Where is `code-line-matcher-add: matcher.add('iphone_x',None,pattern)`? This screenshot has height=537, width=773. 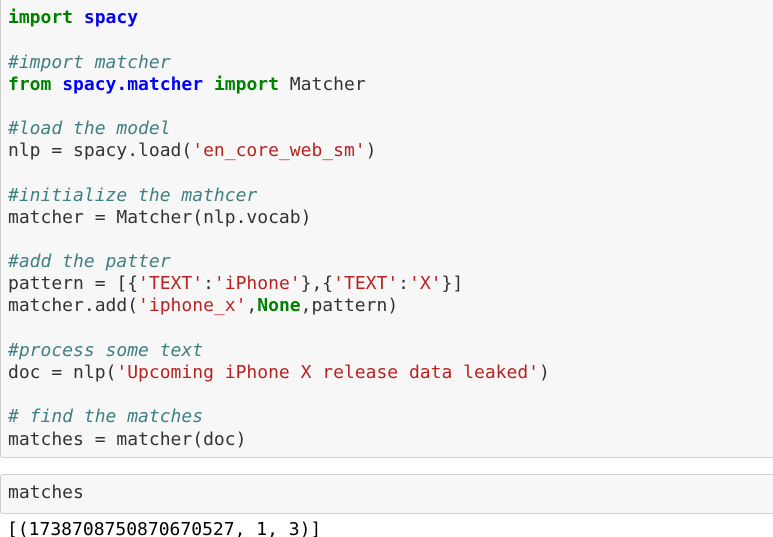
code-line-matcher-add: matcher.add('iphone_x',None,pattern) is located at coordinates (203, 306).